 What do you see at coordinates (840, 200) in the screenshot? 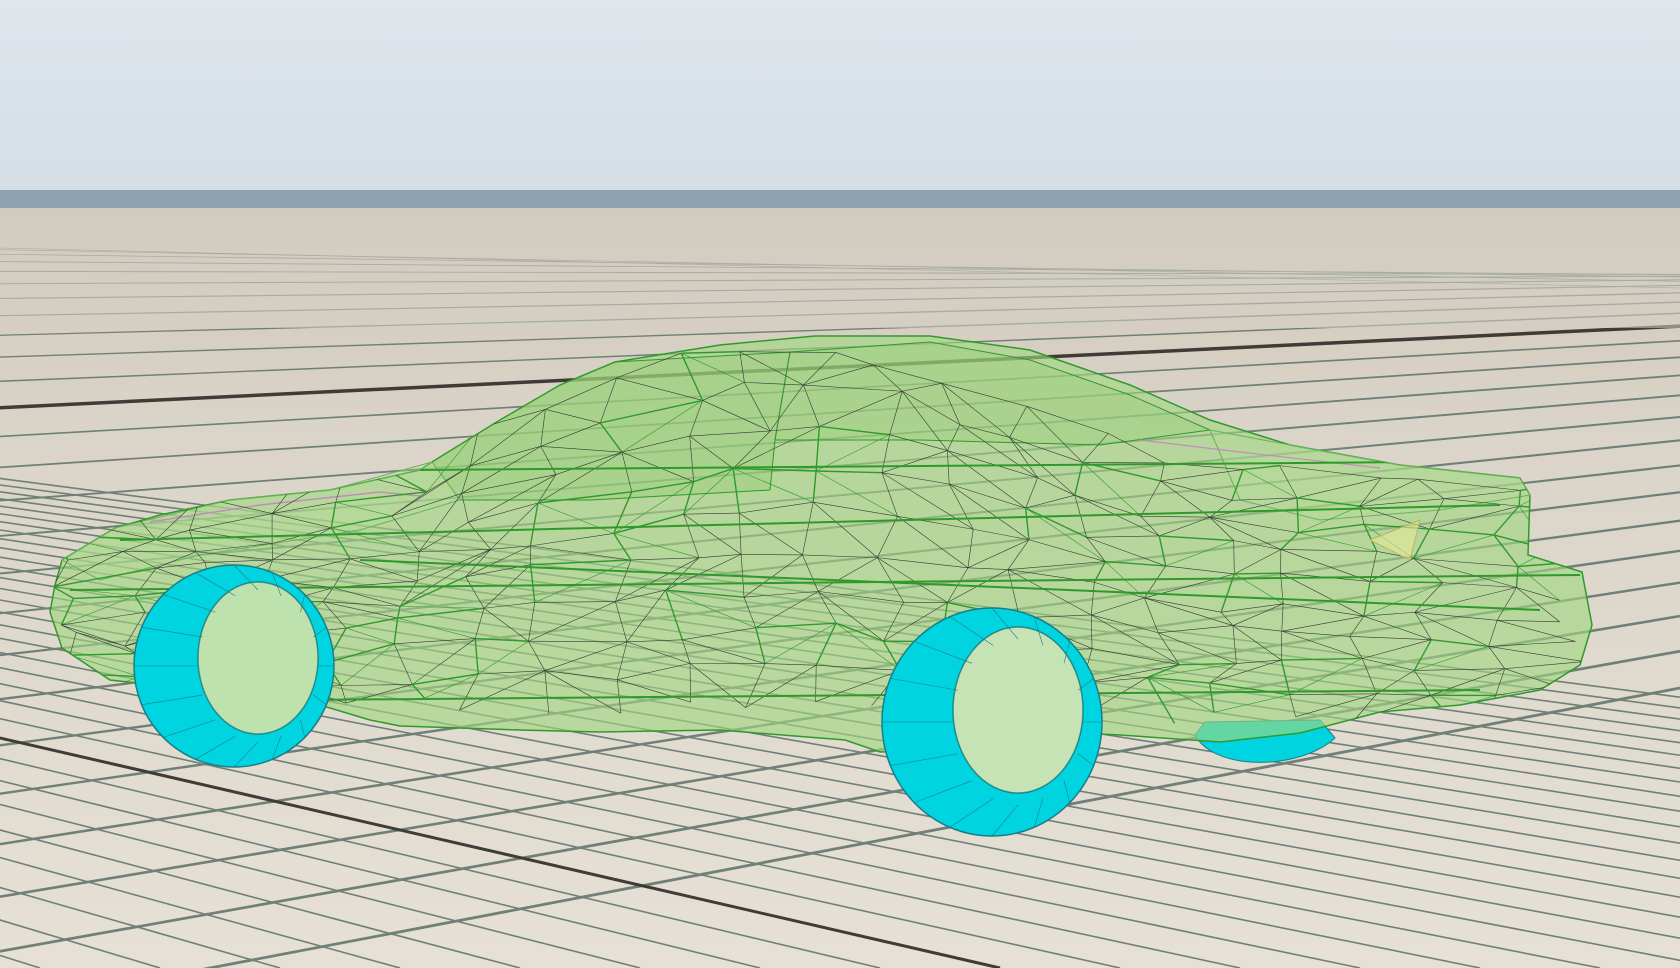
I see `horizon-band` at bounding box center [840, 200].